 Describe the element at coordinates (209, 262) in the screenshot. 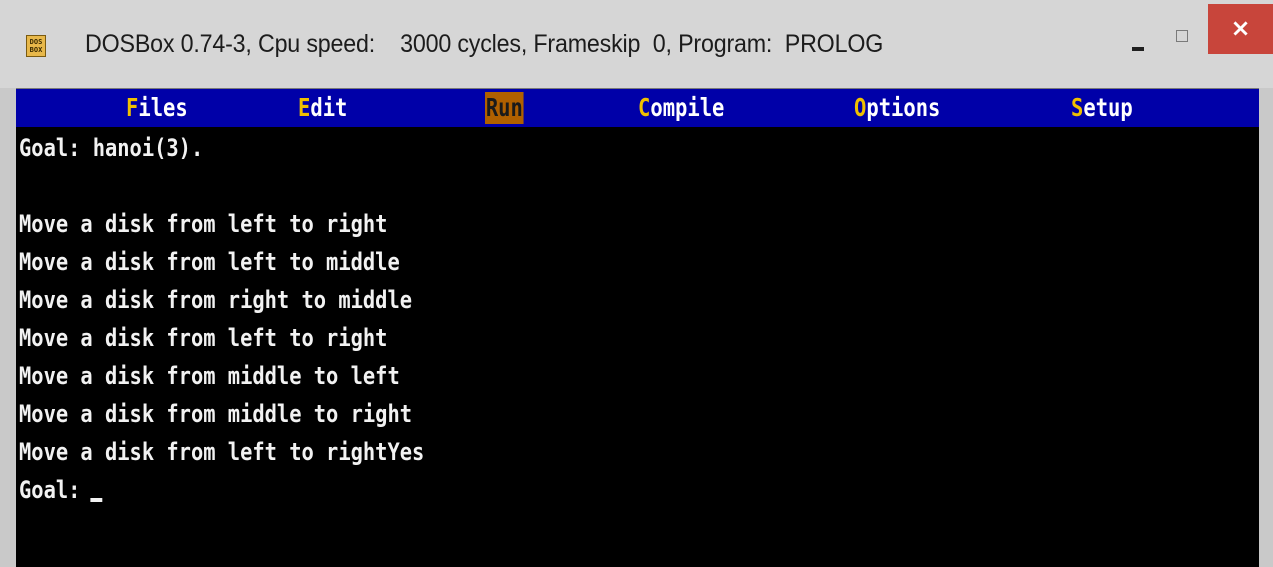

I see `terminal-line: Move a disk from left to middle` at that location.